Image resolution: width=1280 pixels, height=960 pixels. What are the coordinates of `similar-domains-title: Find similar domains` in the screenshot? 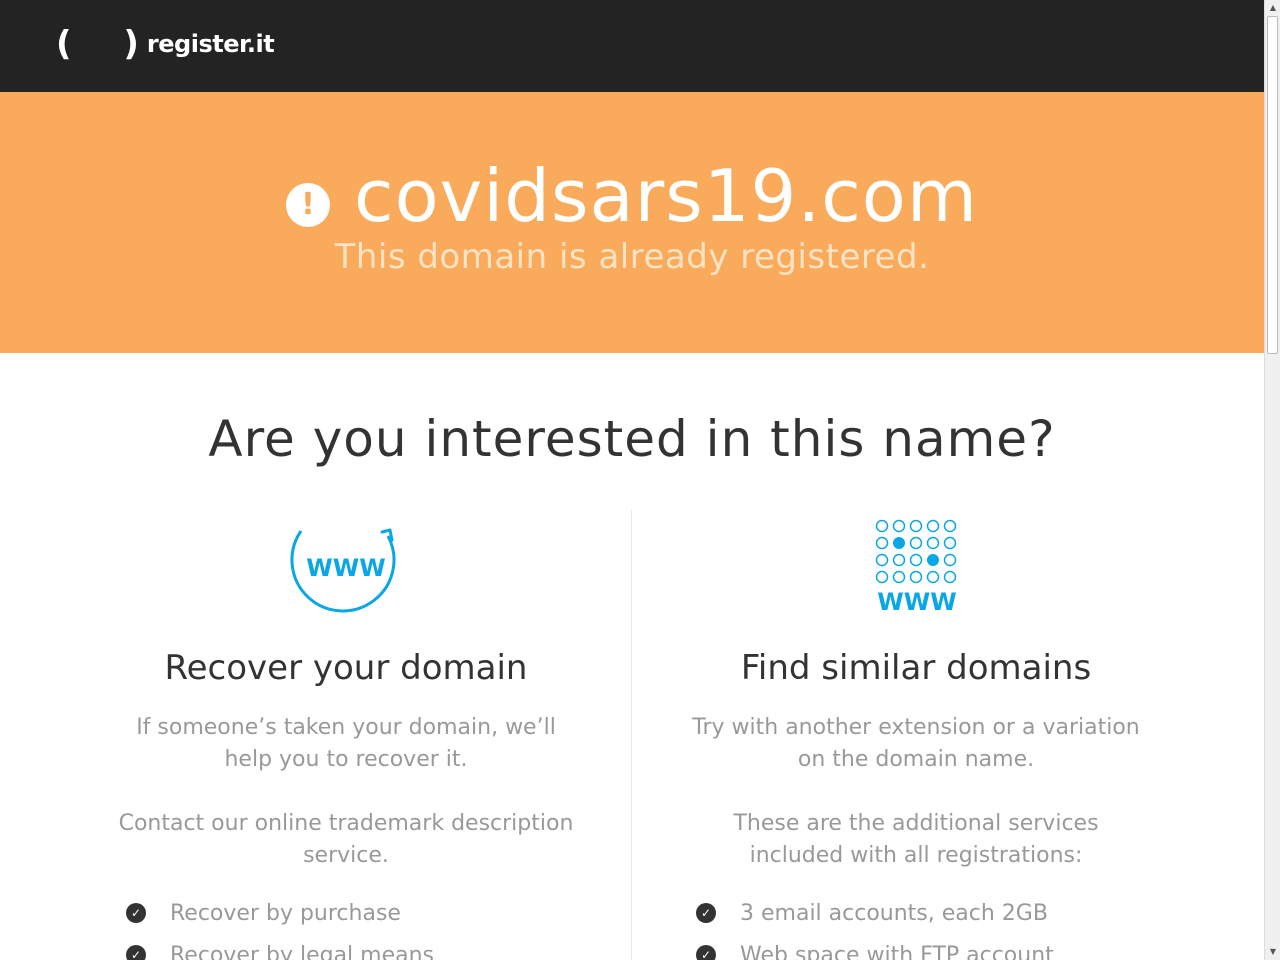 It's located at (916, 668).